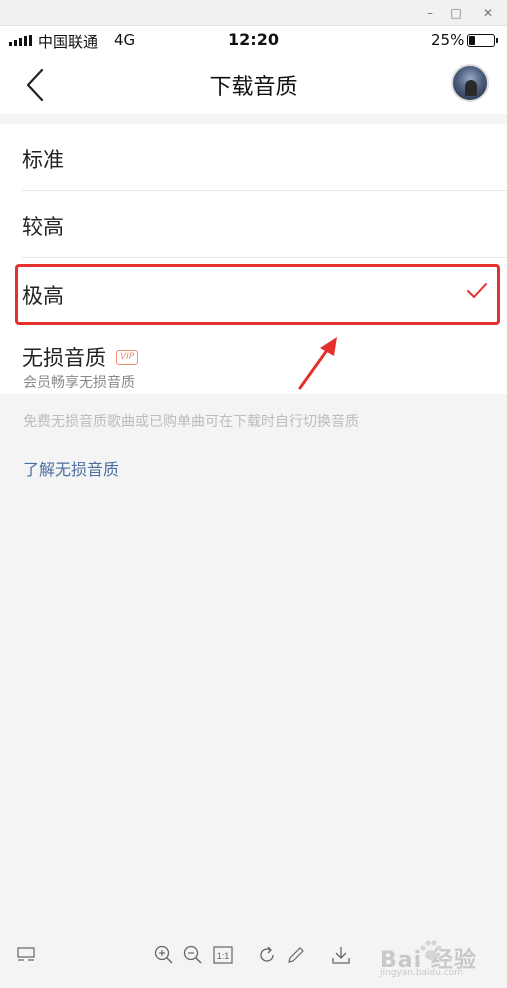  What do you see at coordinates (253, 41) in the screenshot?
I see `status-bar: 中国联通 4G 12:20 25%` at bounding box center [253, 41].